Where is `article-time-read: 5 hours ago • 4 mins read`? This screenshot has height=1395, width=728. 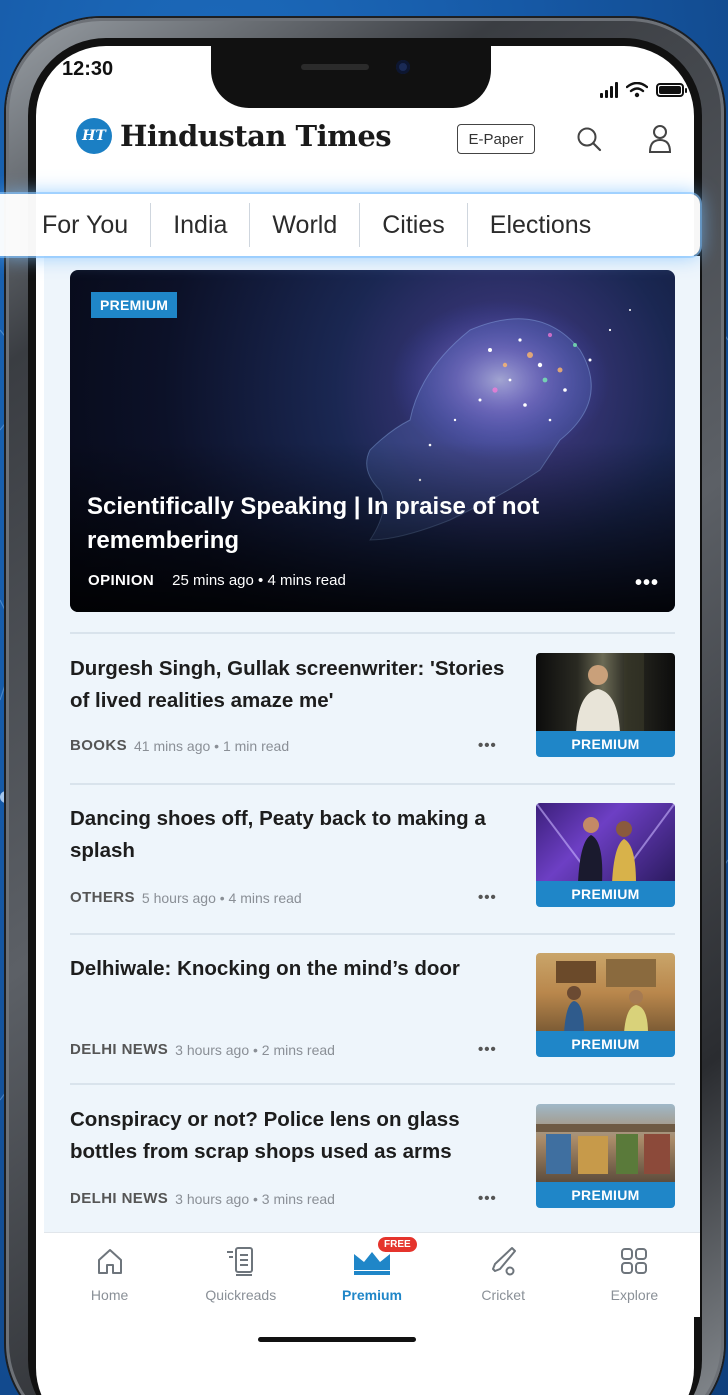
article-time-read: 5 hours ago • 4 mins read is located at coordinates (221, 897).